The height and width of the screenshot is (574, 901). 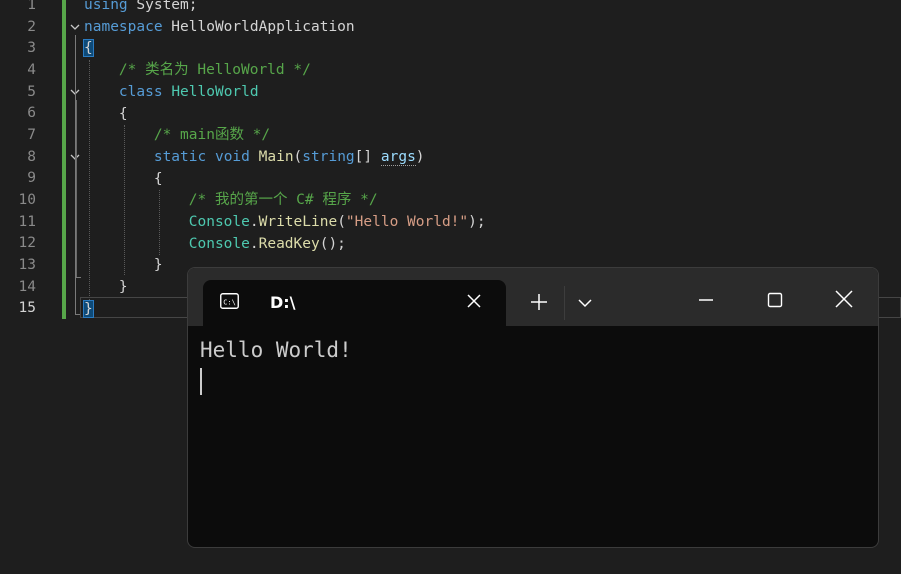 I want to click on code-line: Console.ReadKey();, so click(x=215, y=245).